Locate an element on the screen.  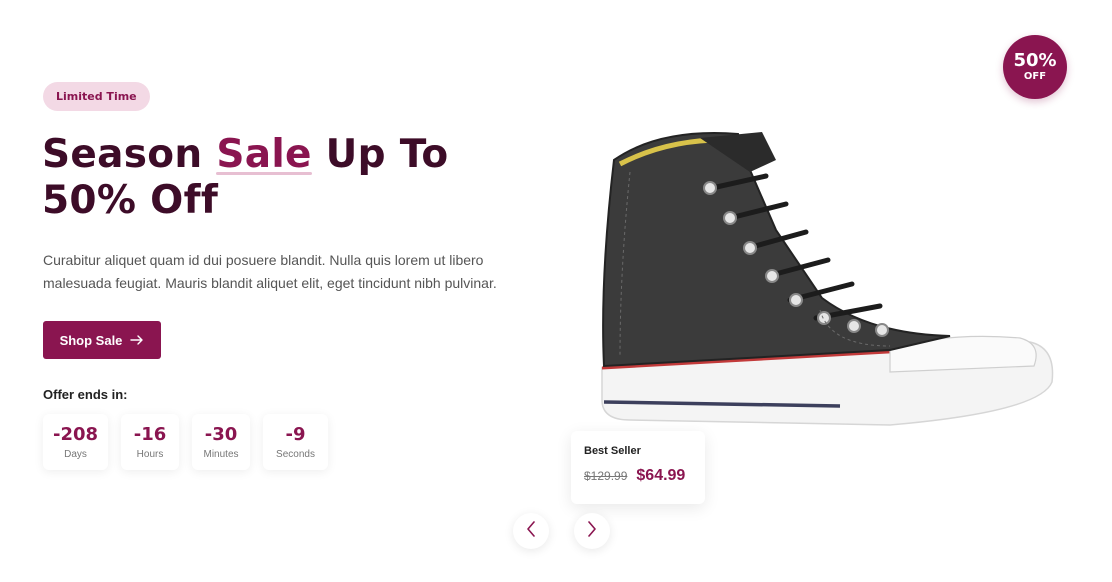
price-row: $129.99 $64.99 is located at coordinates (644, 476).